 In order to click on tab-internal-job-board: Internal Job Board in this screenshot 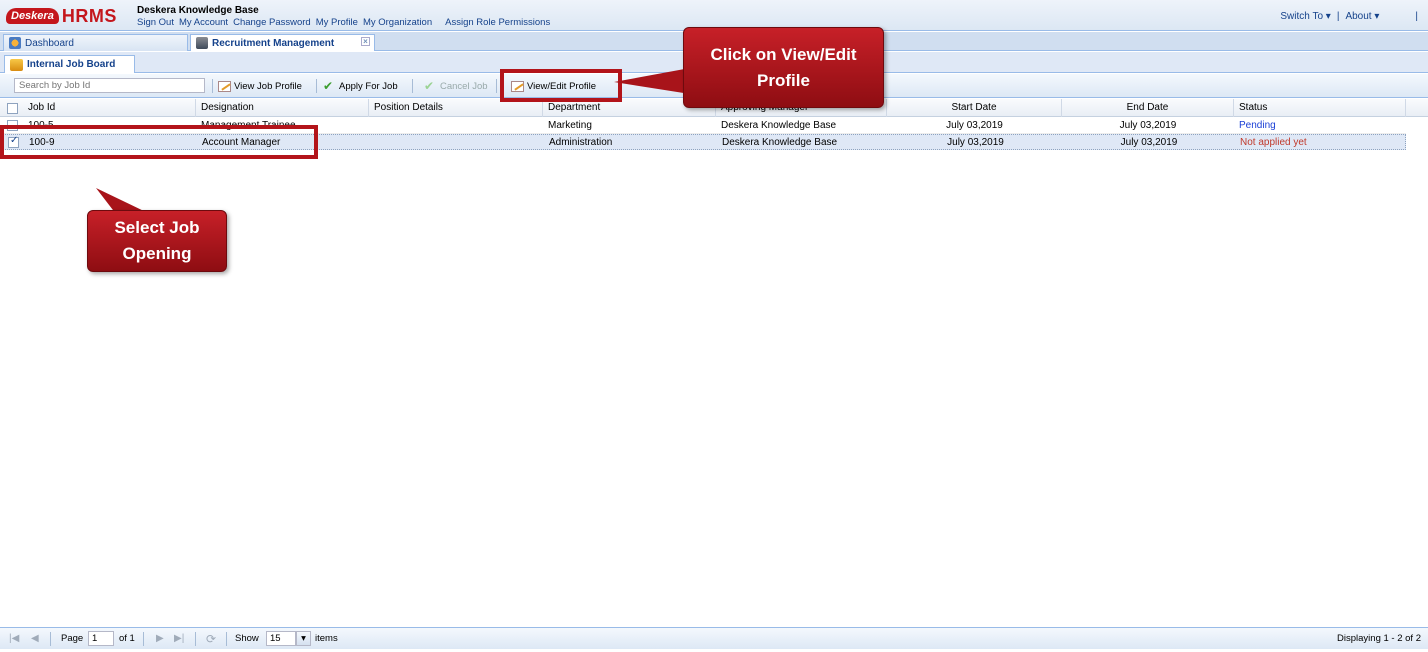, I will do `click(69, 64)`.